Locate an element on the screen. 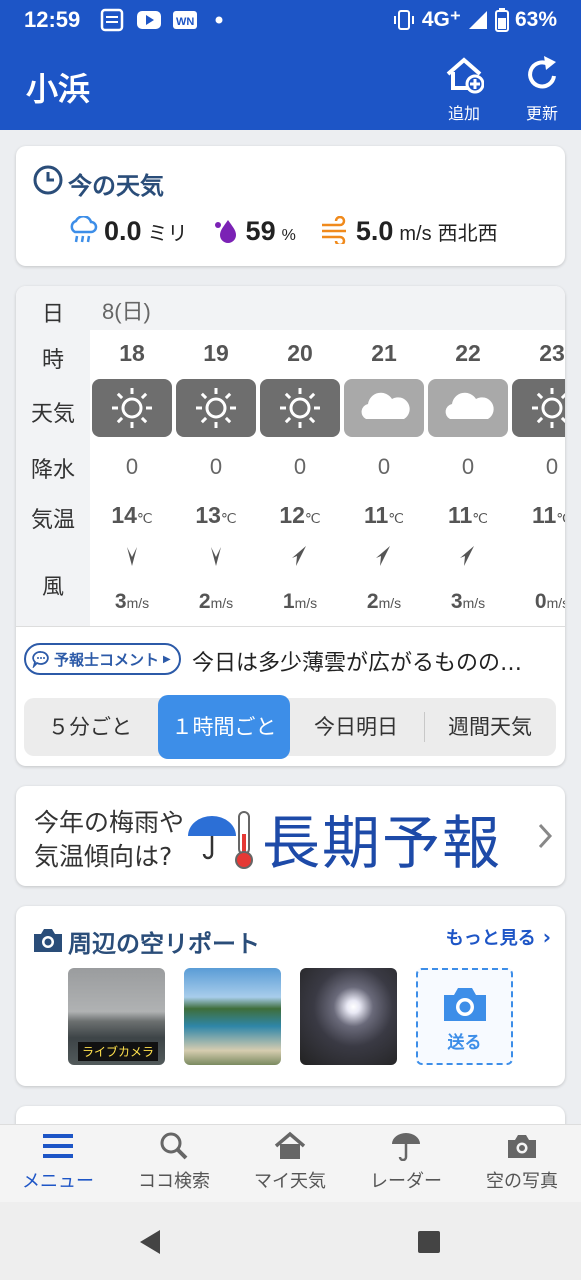 This screenshot has width=581, height=1280. precip-unit: ミリ is located at coordinates (167, 234).